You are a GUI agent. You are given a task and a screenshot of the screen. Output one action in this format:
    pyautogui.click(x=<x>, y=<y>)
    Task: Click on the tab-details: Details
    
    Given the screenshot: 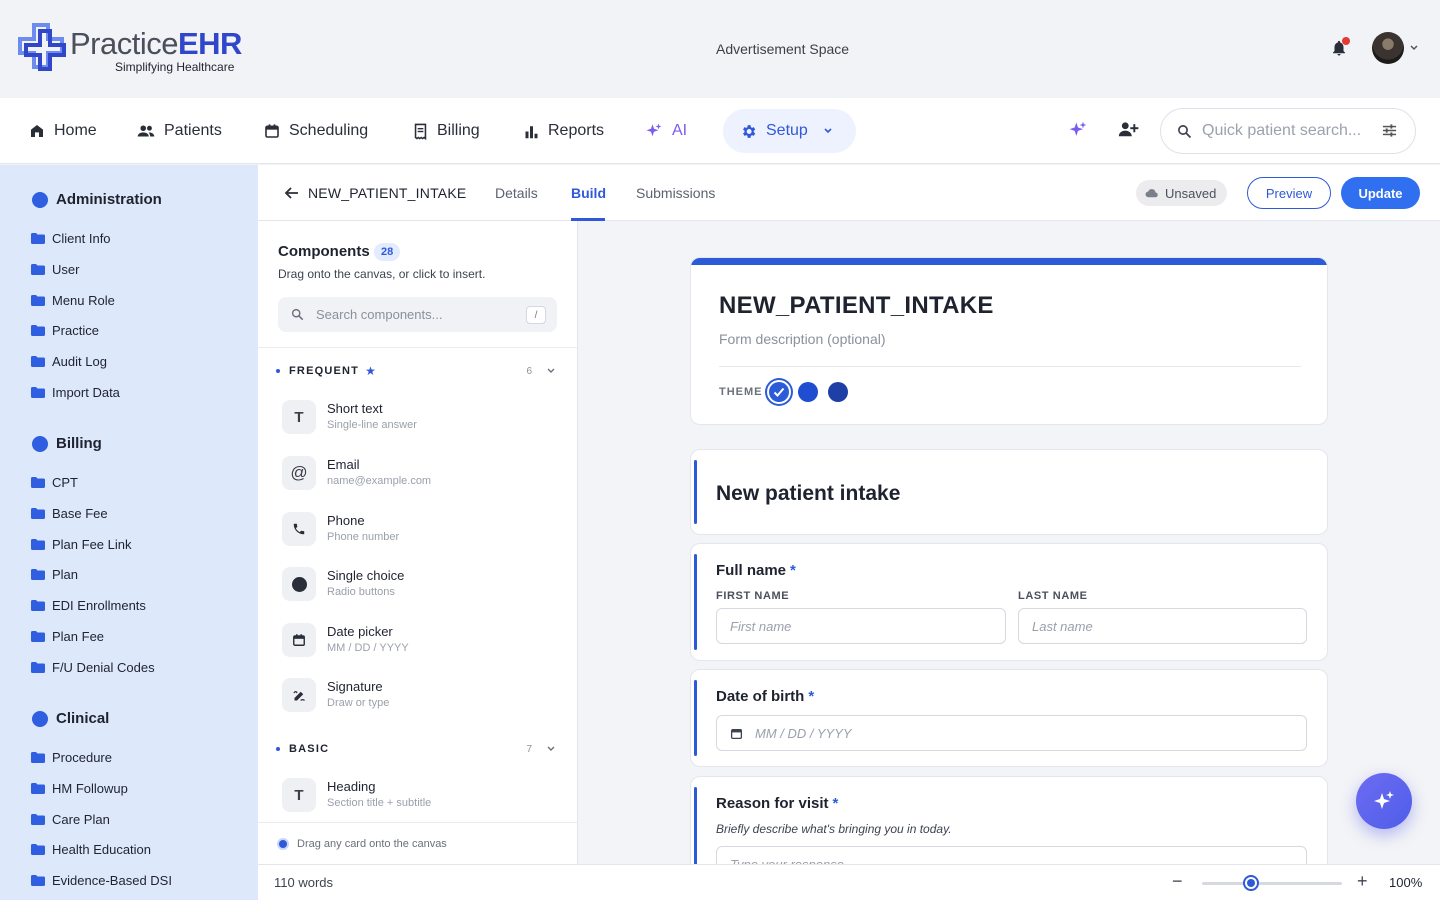 What is the action you would take?
    pyautogui.click(x=516, y=193)
    